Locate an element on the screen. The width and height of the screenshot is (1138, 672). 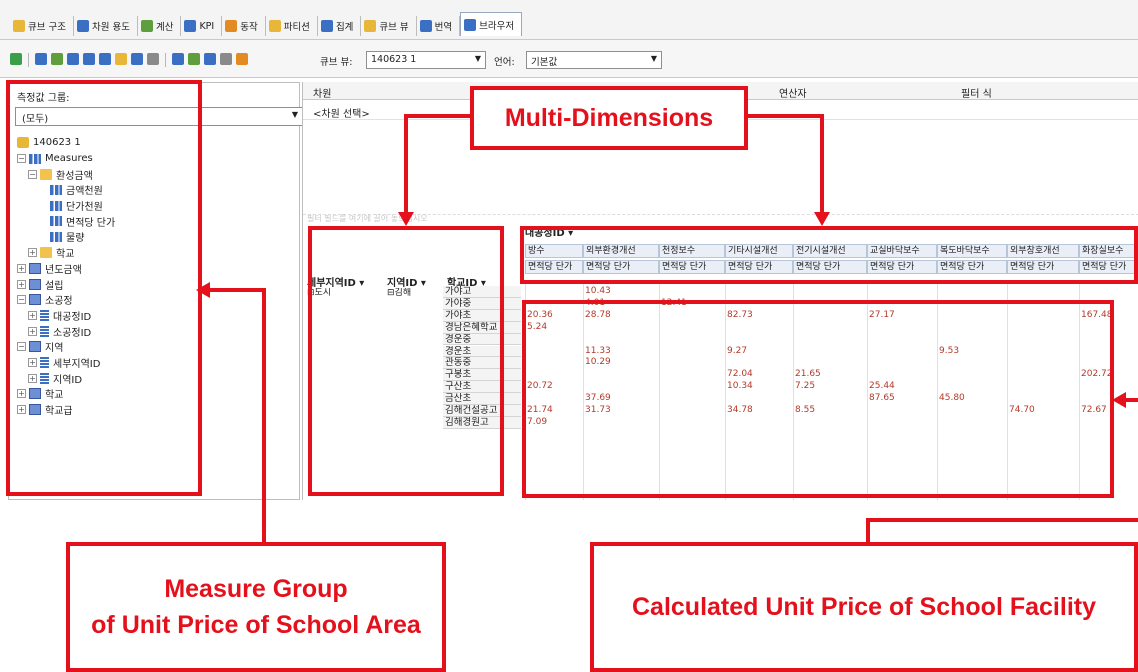
column-header: 방수 is located at coordinates (554, 251).